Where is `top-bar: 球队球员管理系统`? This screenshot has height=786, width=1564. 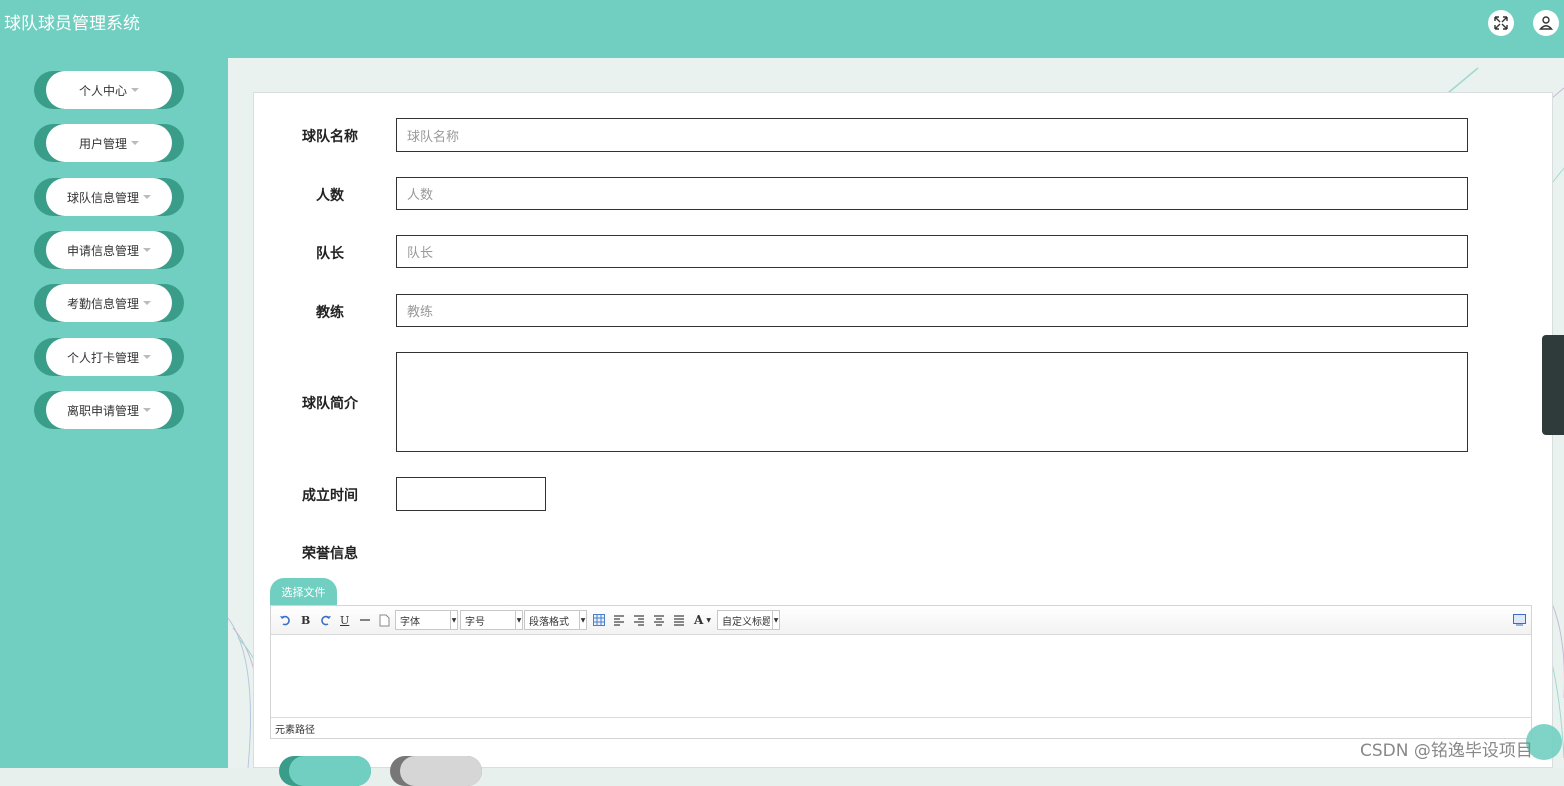
top-bar: 球队球员管理系统 is located at coordinates (782, 29).